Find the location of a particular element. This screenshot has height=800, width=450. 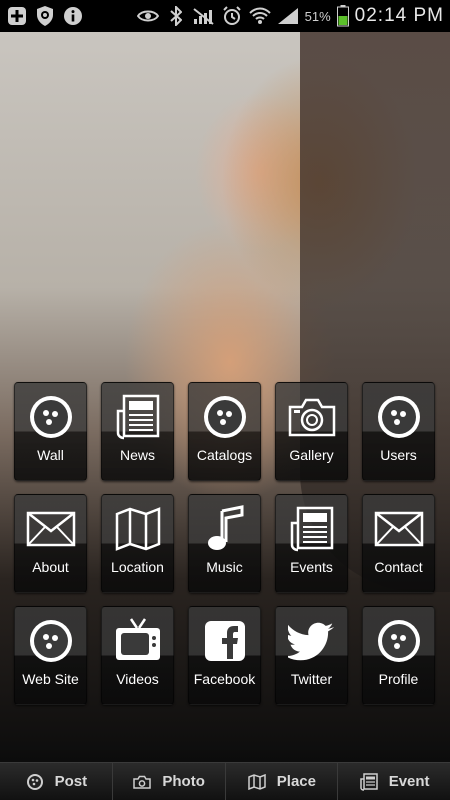

tile-videos: Videos is located at coordinates (137, 655).